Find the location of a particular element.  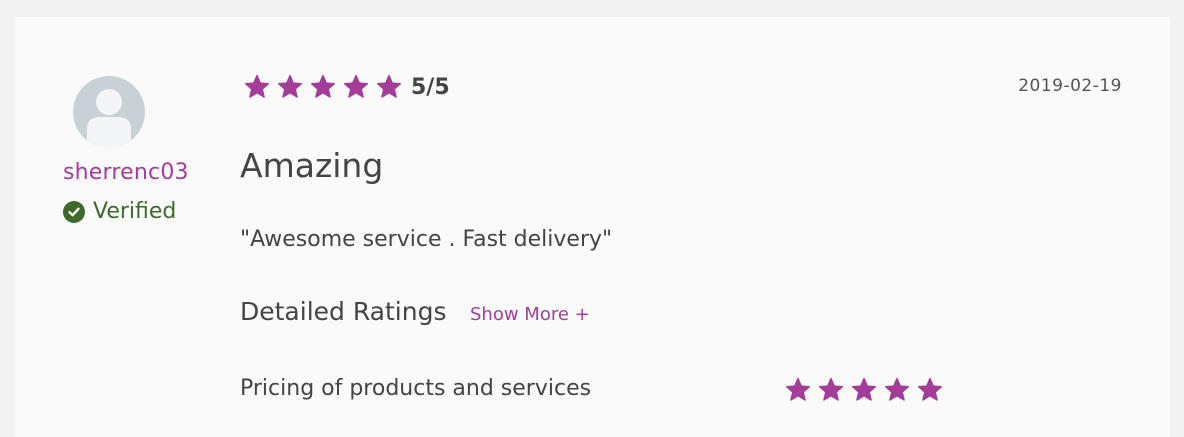

rating-score: 5/5 is located at coordinates (430, 87).